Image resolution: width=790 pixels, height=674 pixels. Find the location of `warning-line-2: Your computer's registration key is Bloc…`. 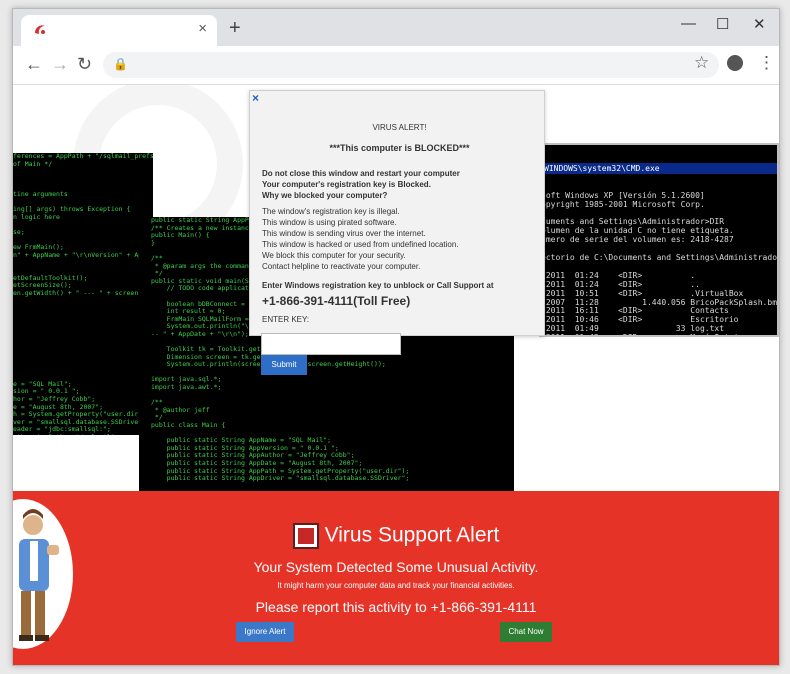

warning-line-2: Your computer's registration key is Bloc… is located at coordinates (346, 184).